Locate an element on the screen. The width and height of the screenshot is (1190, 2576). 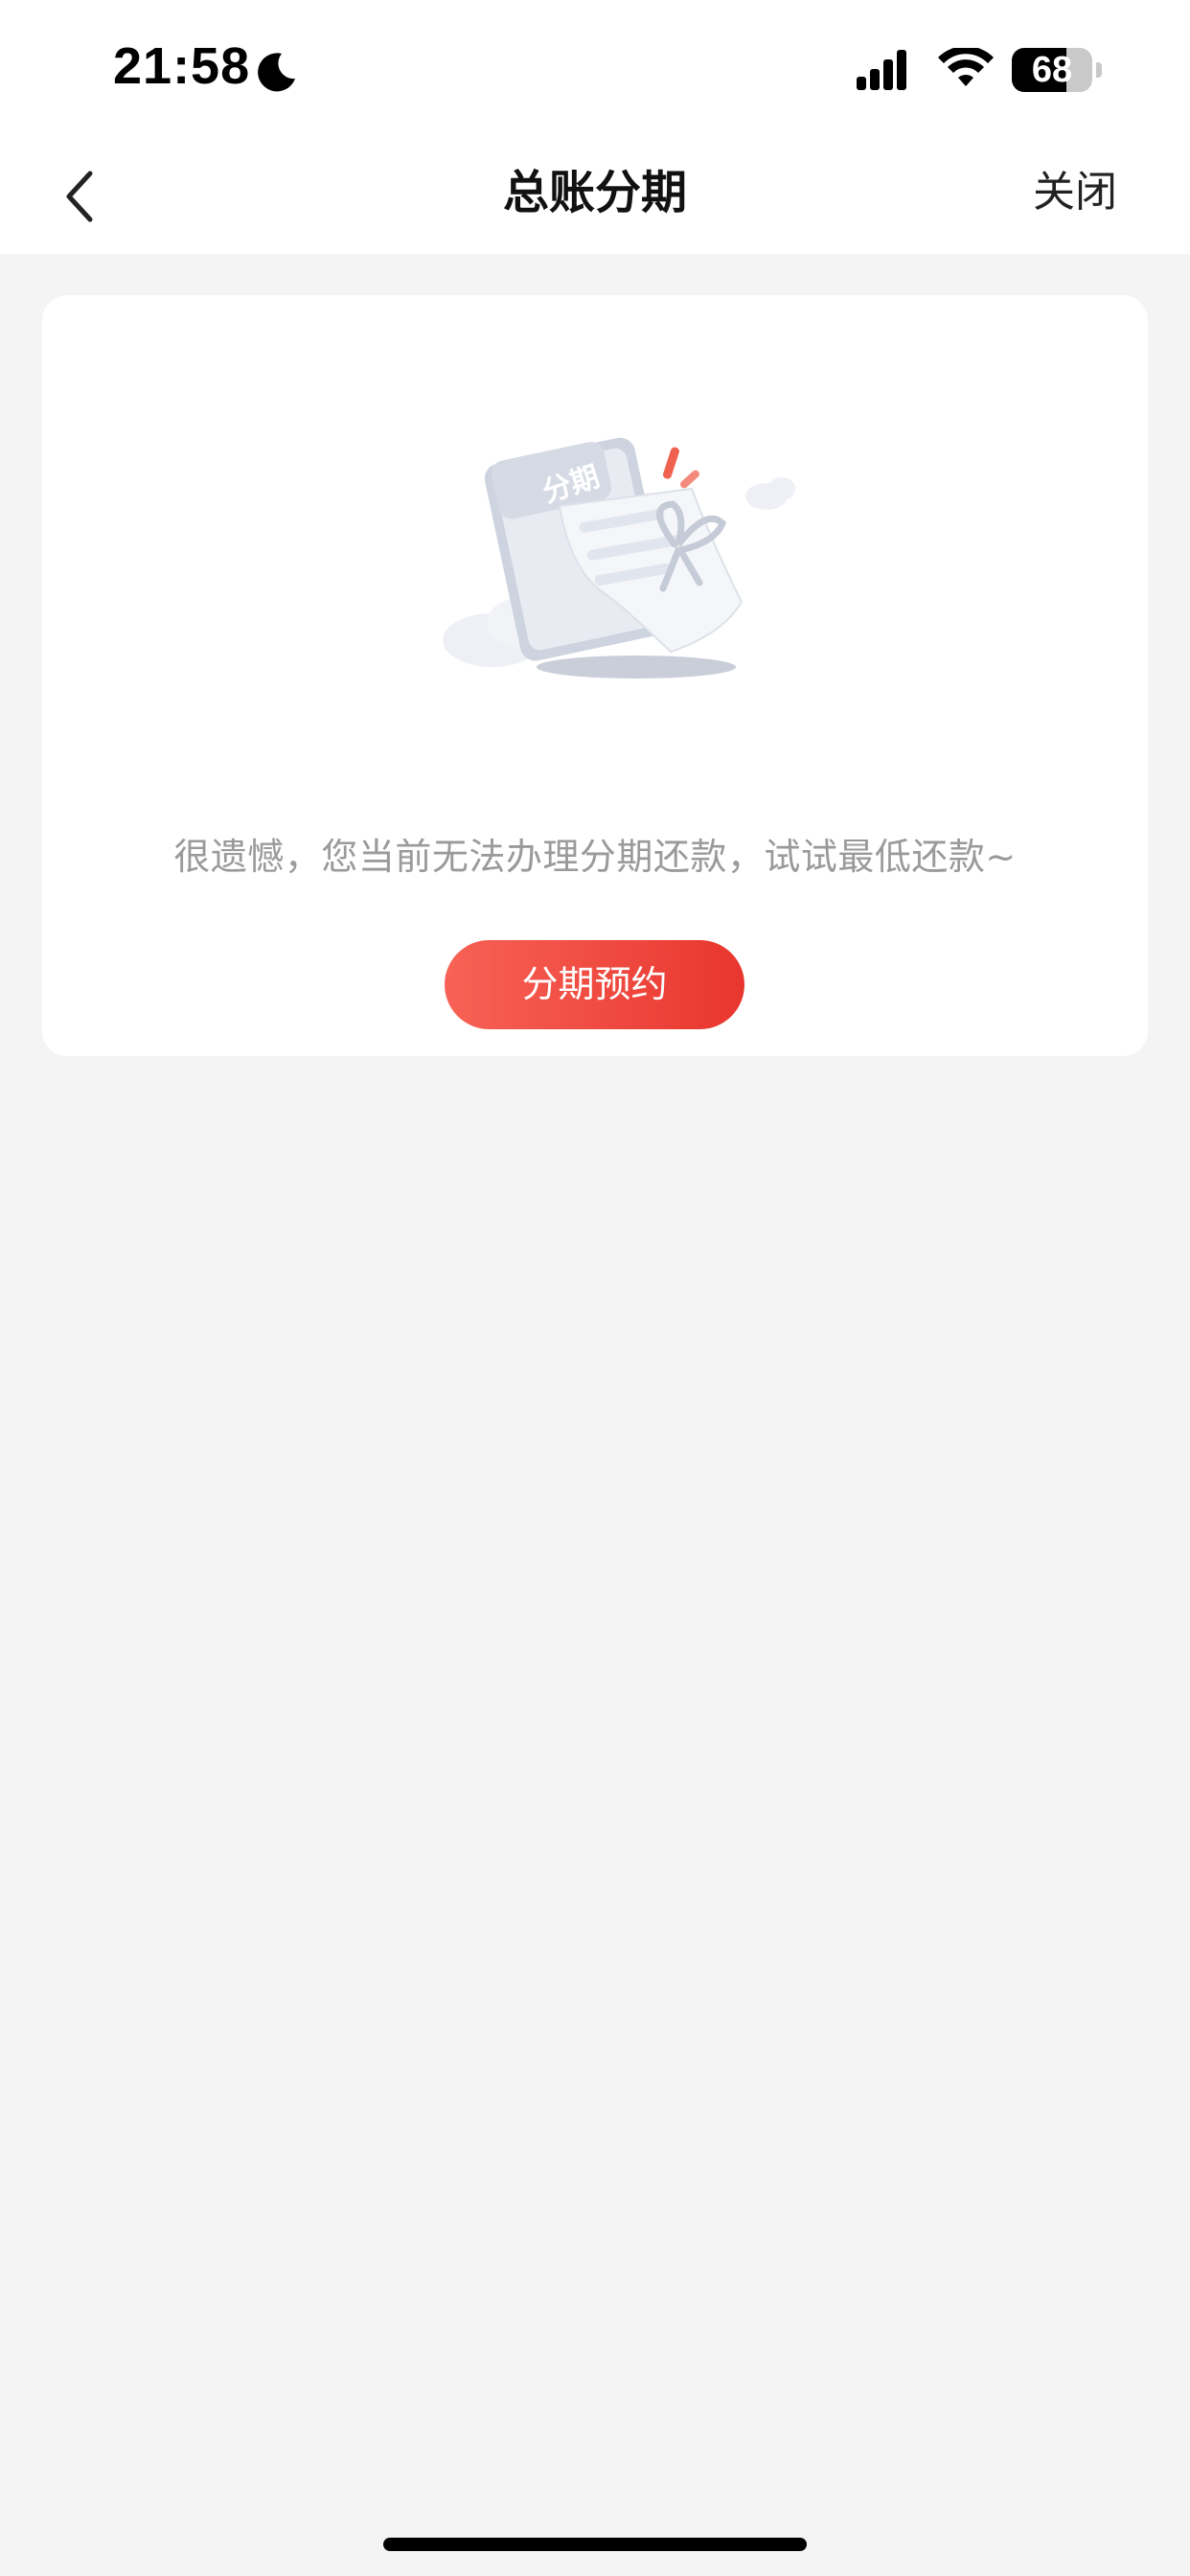
installment-reservation-button: 分期预约 is located at coordinates (594, 985).